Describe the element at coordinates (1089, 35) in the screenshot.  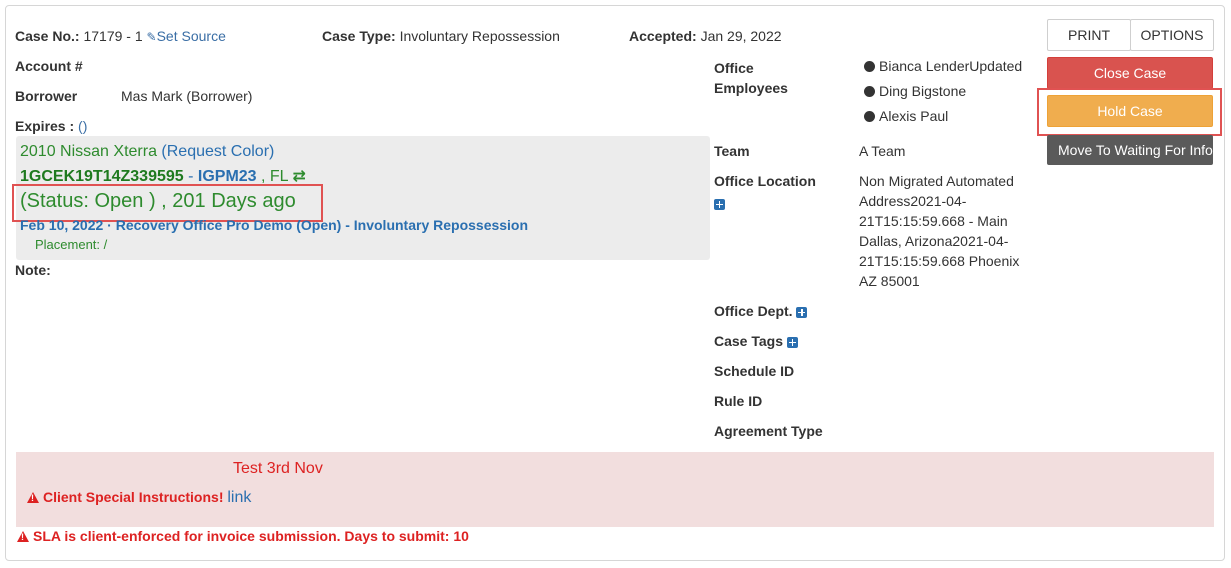
I see `print-button: PRINT` at that location.